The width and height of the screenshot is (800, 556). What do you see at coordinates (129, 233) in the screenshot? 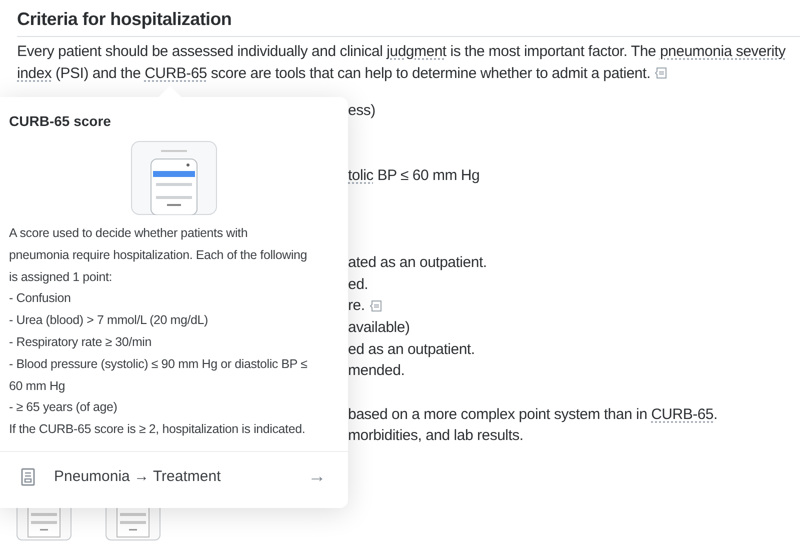
I see `popover-text: A score used to decide whether patients with` at bounding box center [129, 233].